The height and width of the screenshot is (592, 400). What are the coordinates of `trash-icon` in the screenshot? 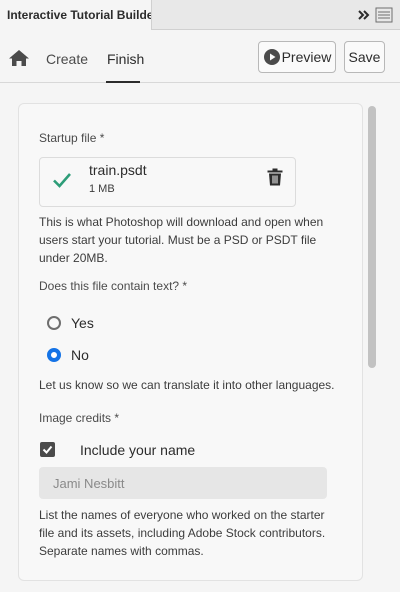 It's located at (275, 177).